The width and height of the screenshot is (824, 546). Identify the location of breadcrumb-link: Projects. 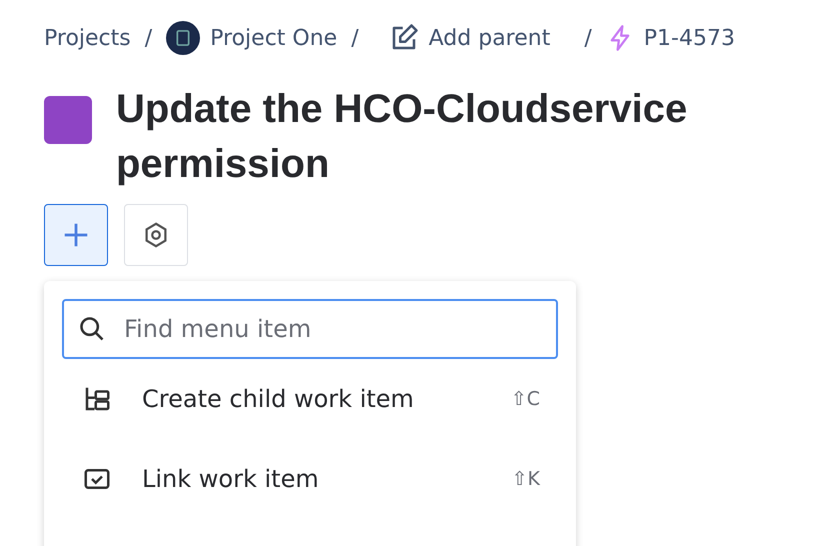
(87, 38).